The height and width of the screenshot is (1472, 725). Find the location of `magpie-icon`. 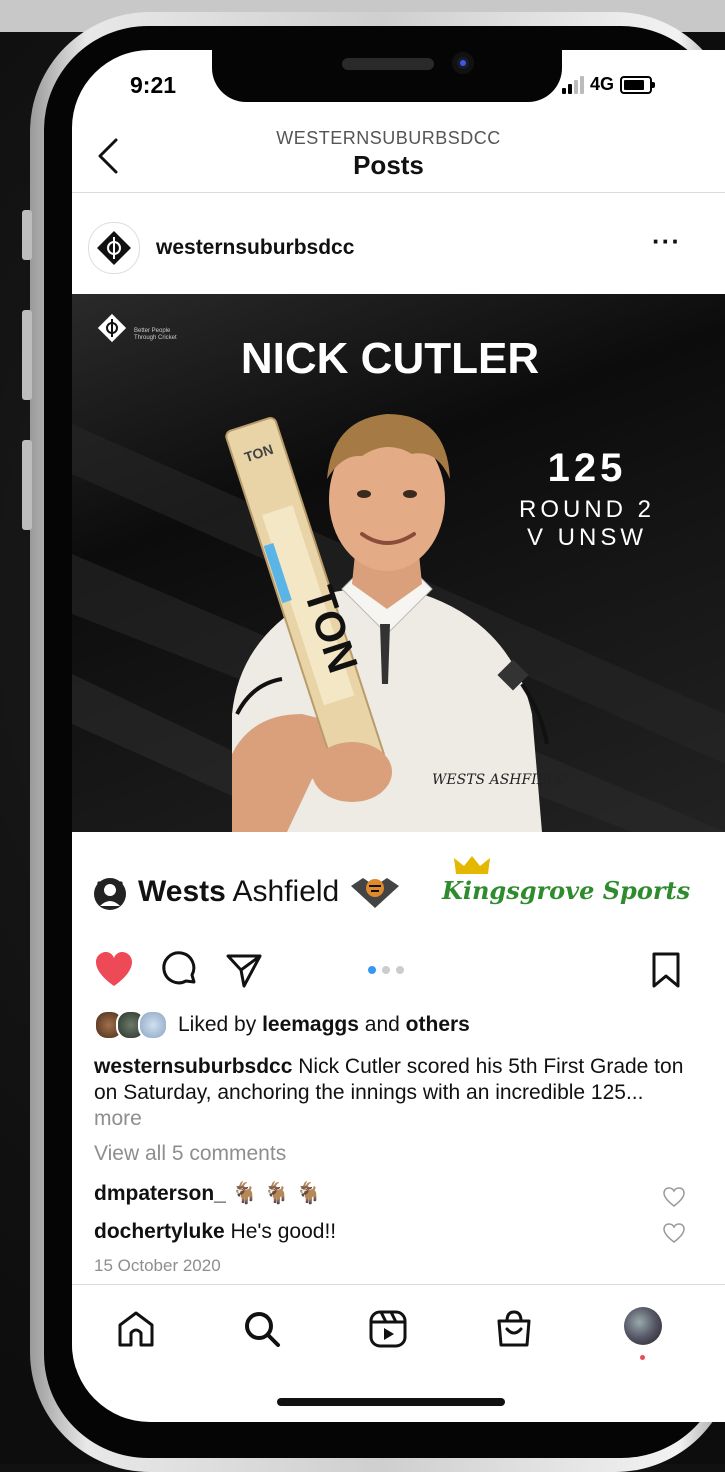

magpie-icon is located at coordinates (110, 894).